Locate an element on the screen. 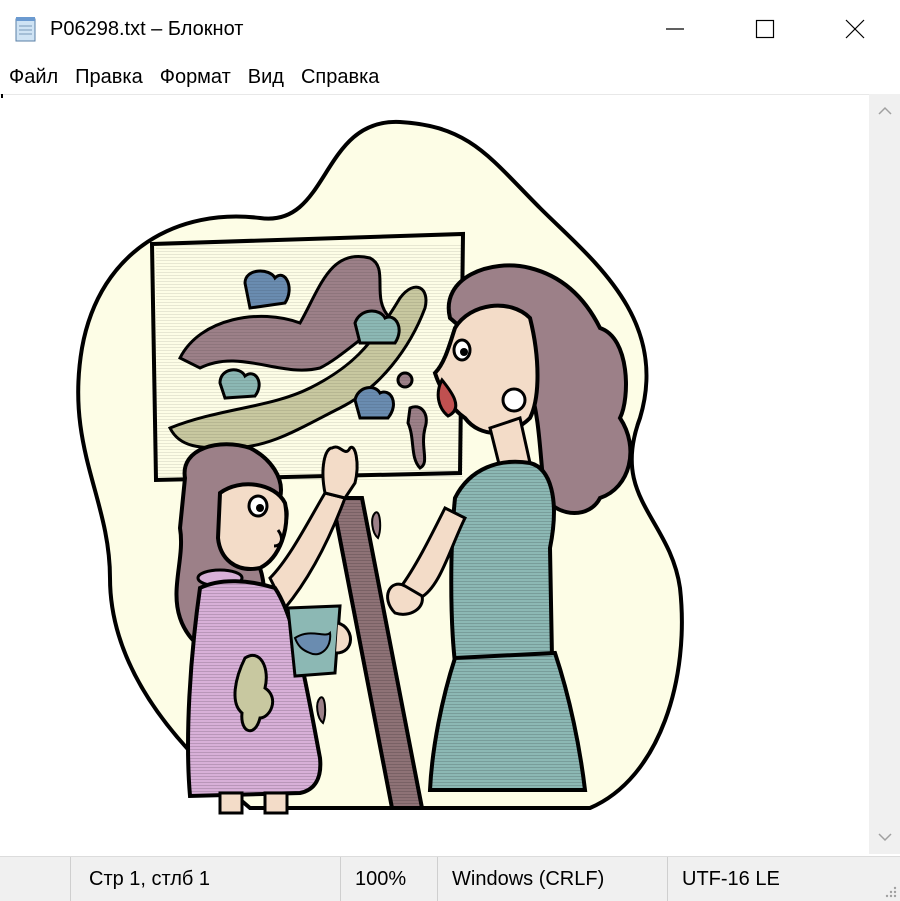 The width and height of the screenshot is (900, 901). status-encoding: UTF-16 LE is located at coordinates (783, 879).